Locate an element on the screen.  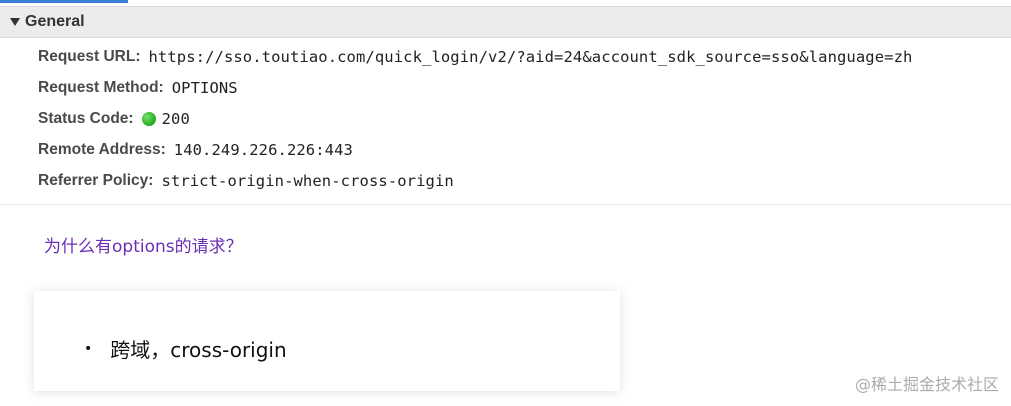
section-title: General is located at coordinates (55, 21).